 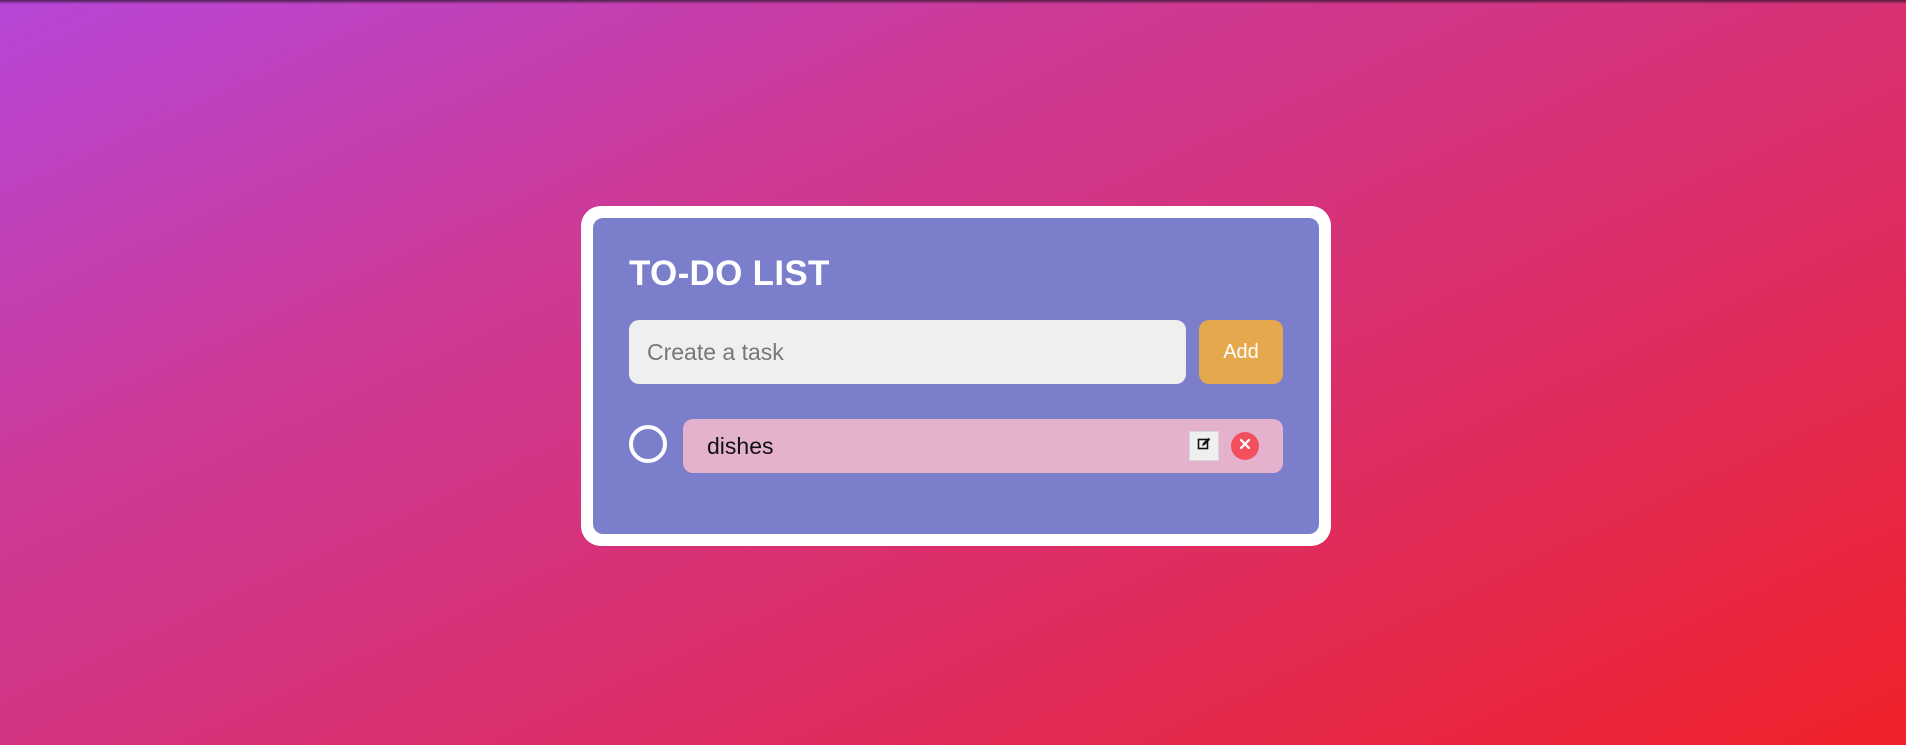 I want to click on edit-task-button, so click(x=1204, y=446).